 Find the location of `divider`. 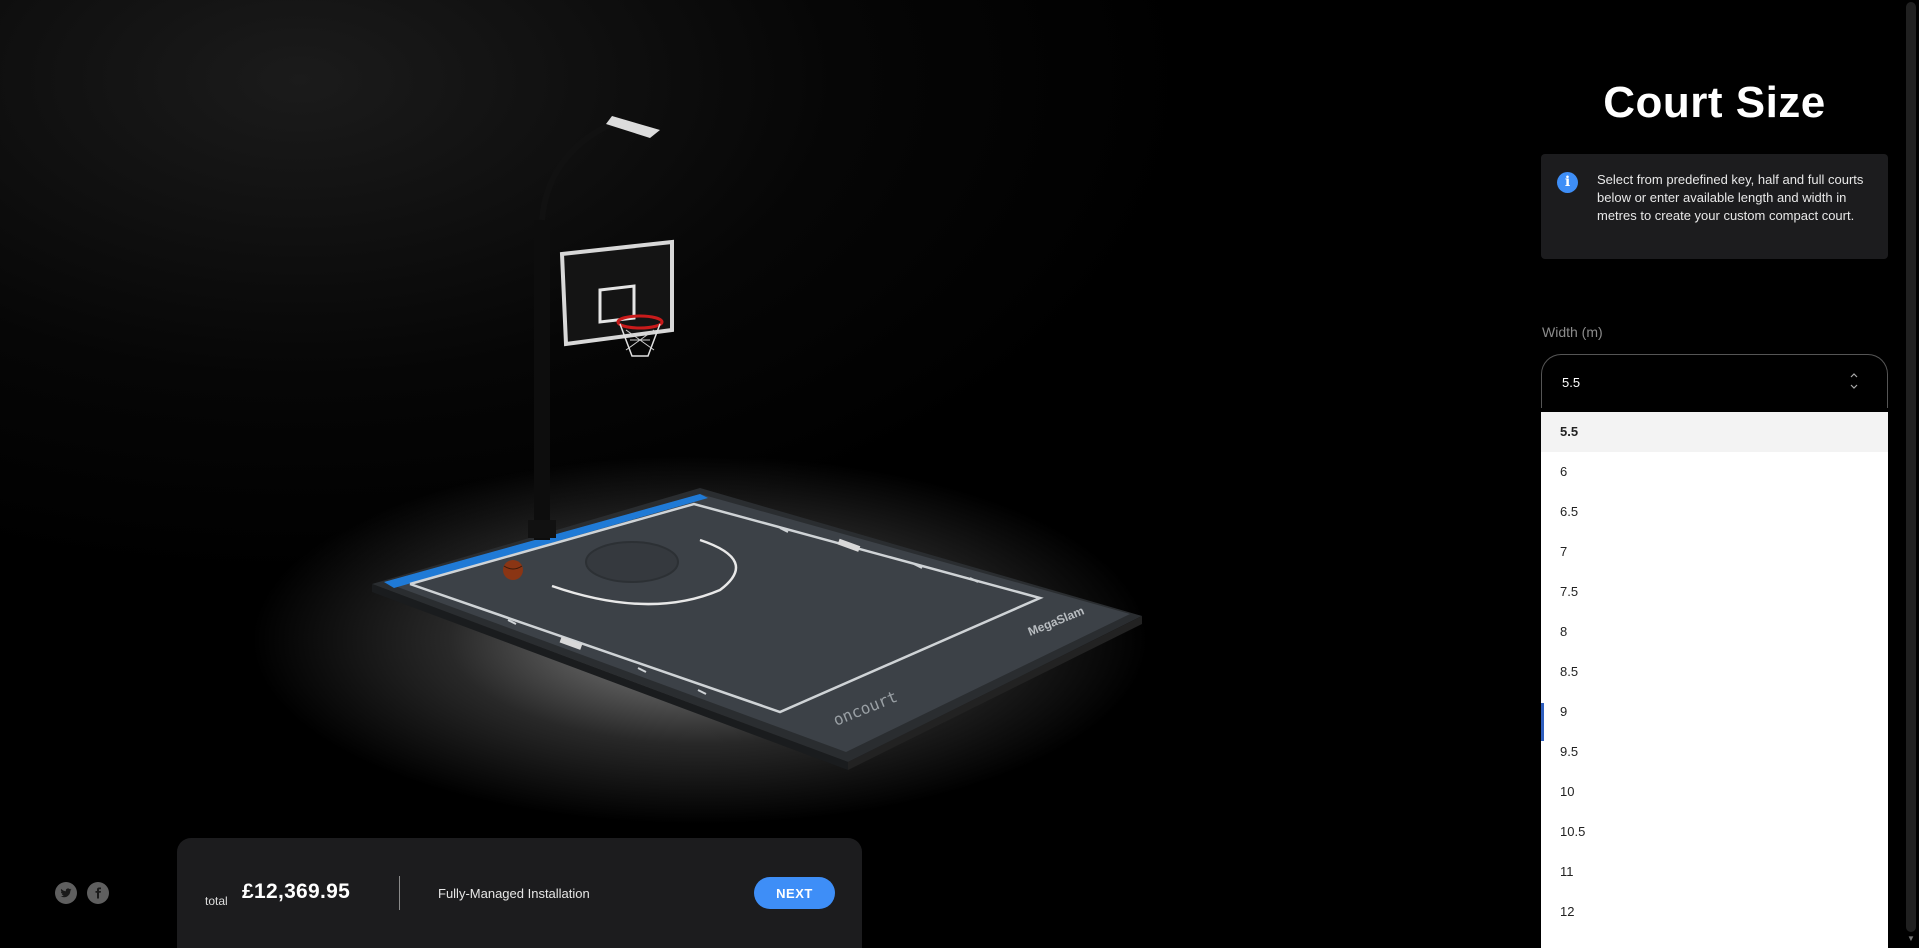

divider is located at coordinates (399, 893).